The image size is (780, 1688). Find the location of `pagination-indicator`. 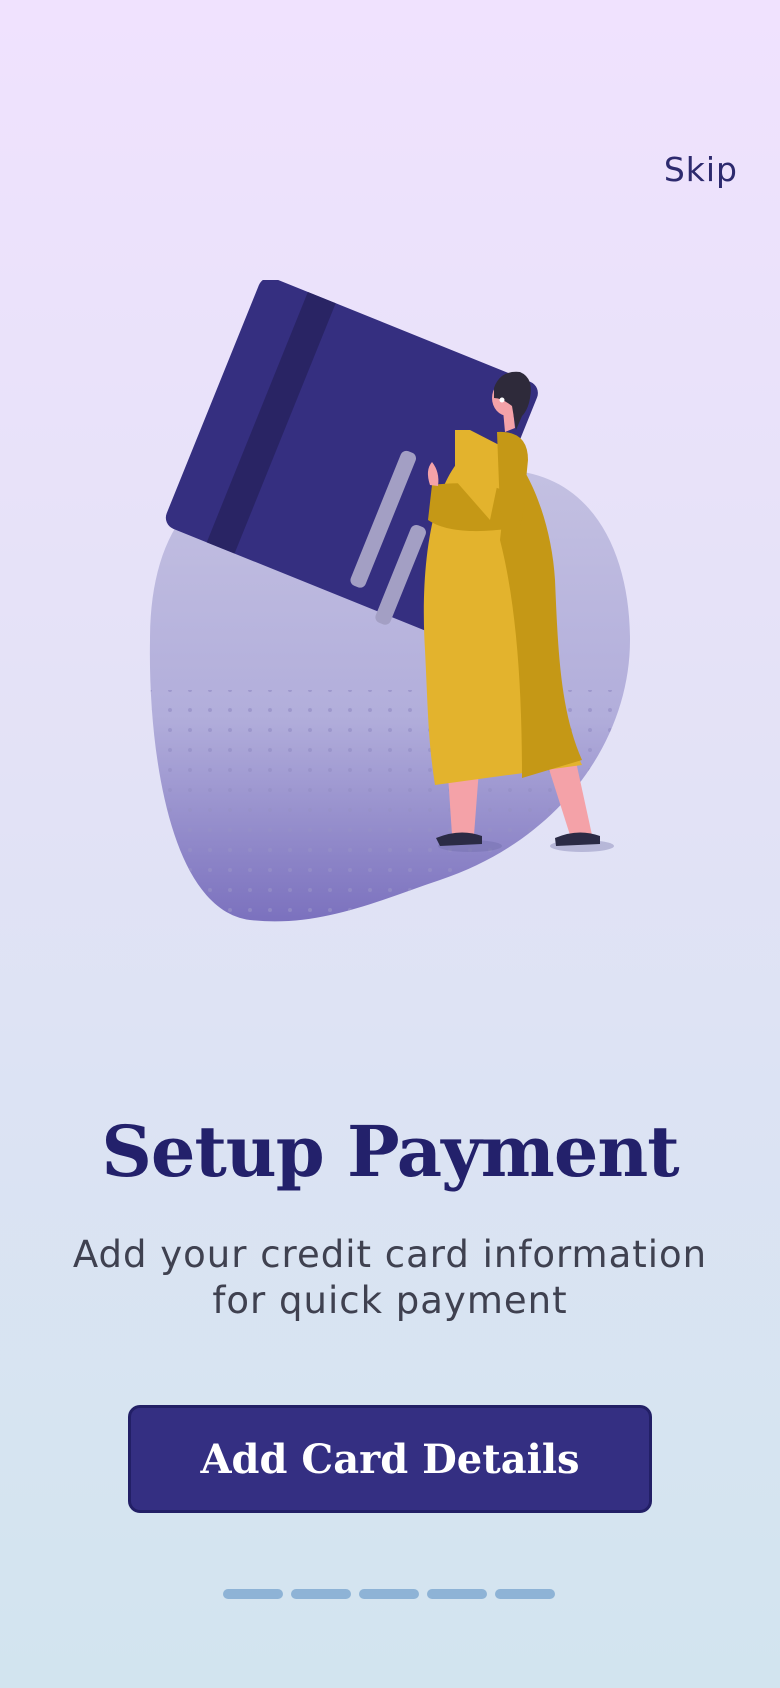

pagination-indicator is located at coordinates (389, 1594).